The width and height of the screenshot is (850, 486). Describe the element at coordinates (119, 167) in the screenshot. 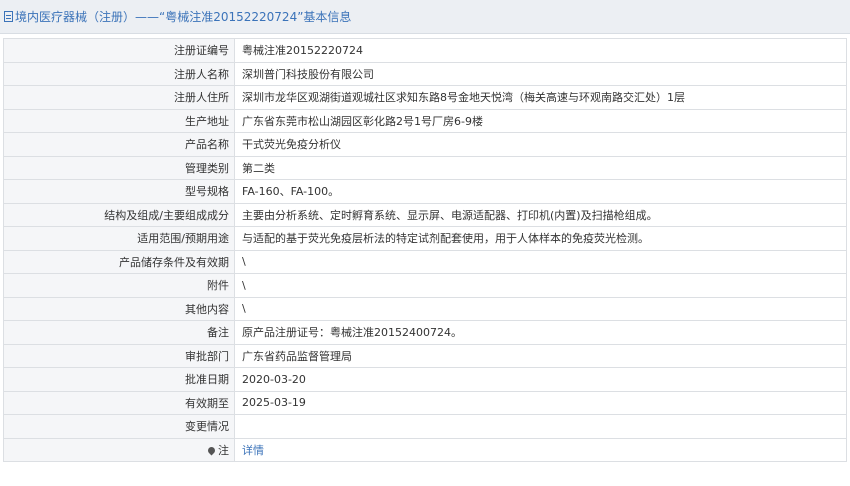

I see `field-label: 管理类别` at that location.